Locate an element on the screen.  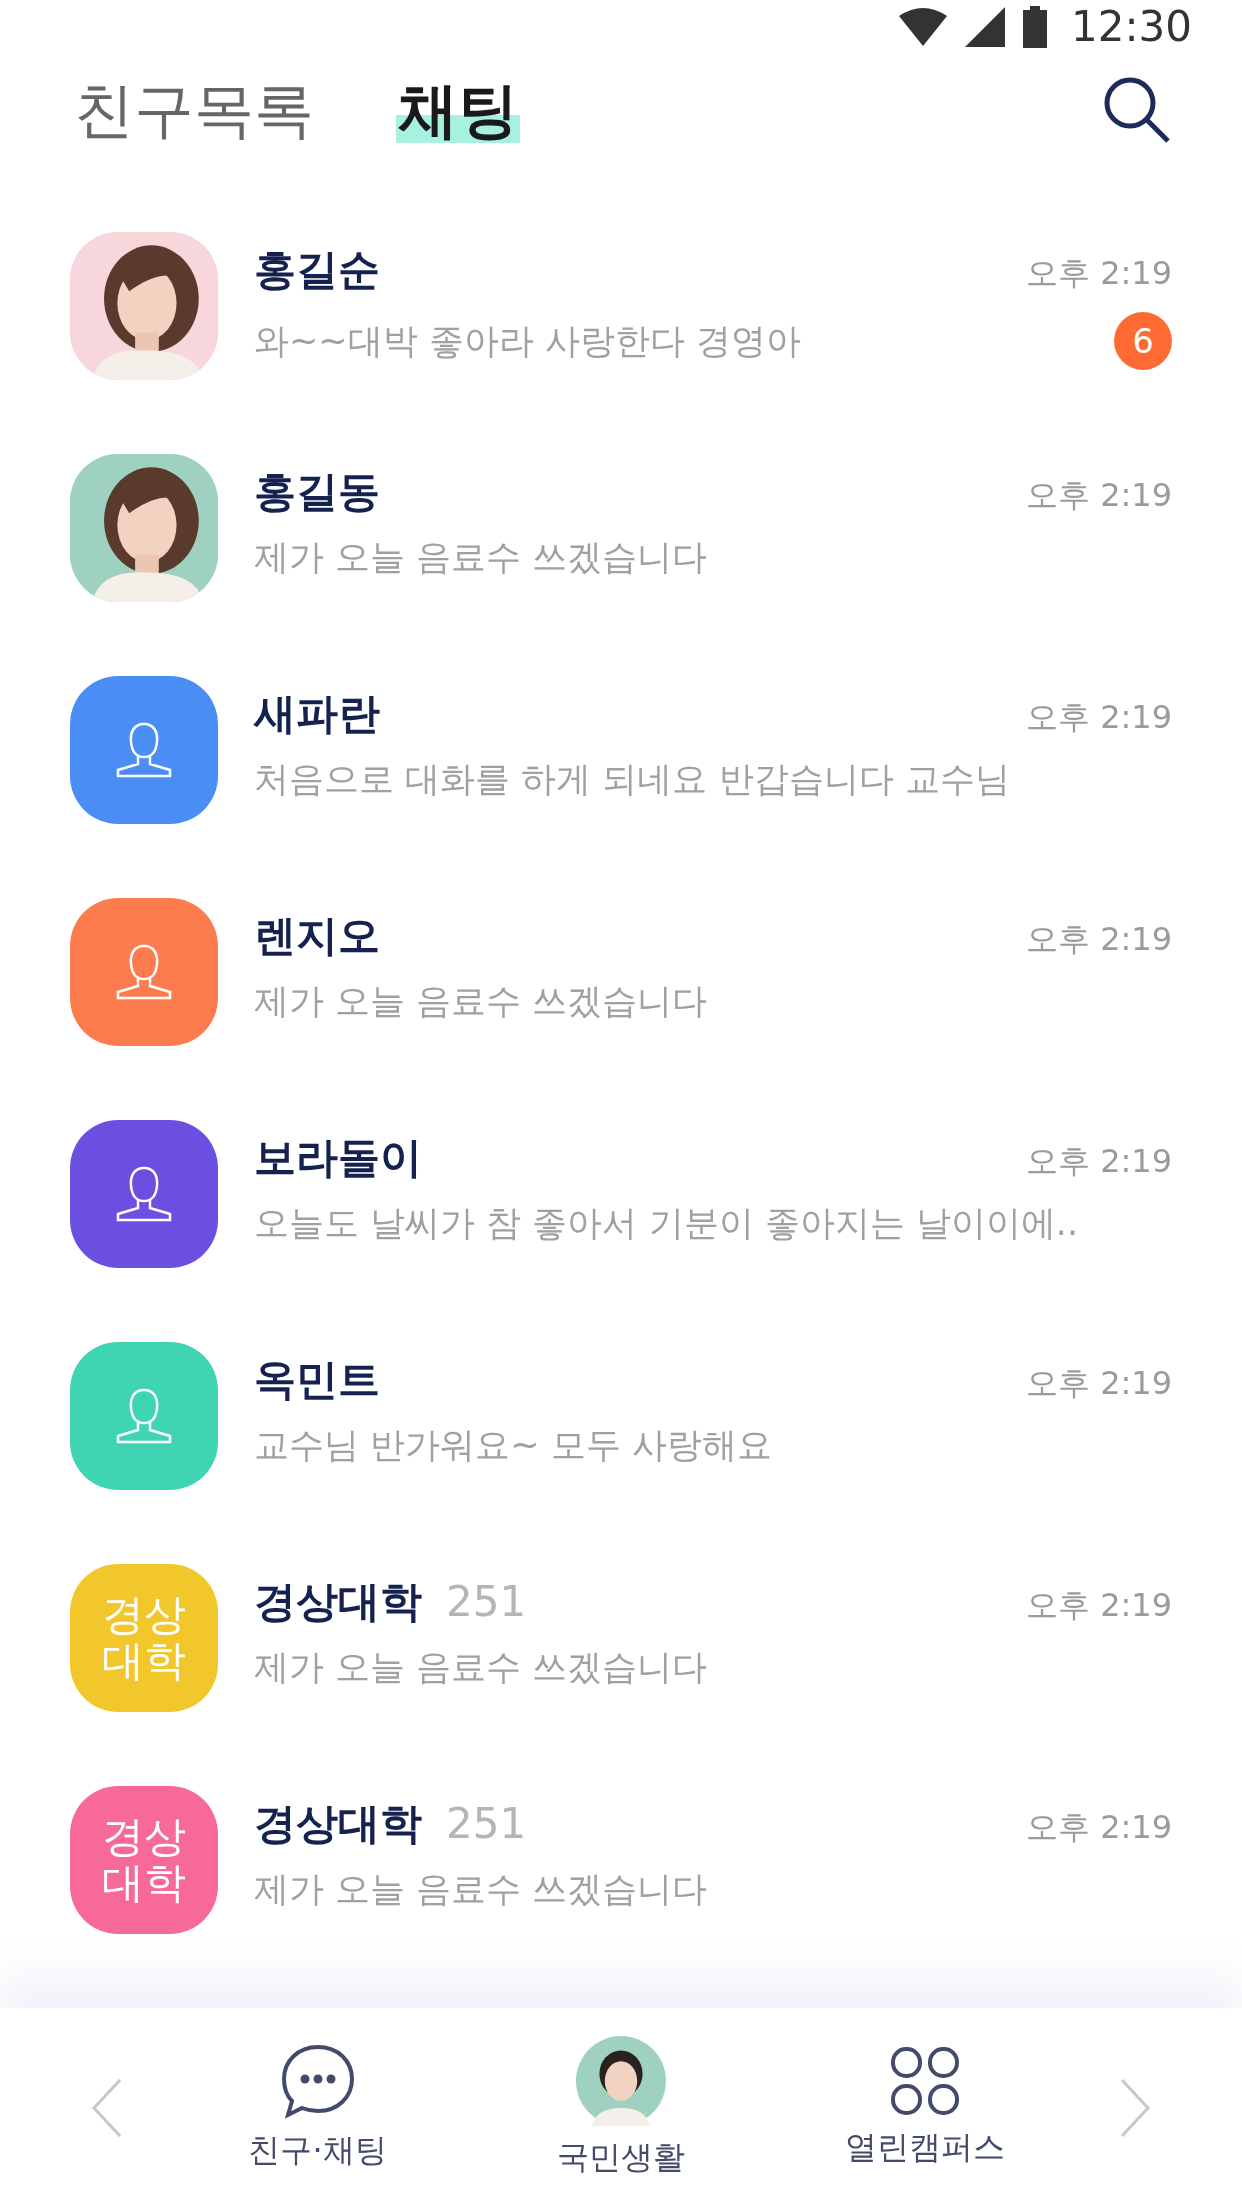
status-time: 12:30 is located at coordinates (1131, 27).